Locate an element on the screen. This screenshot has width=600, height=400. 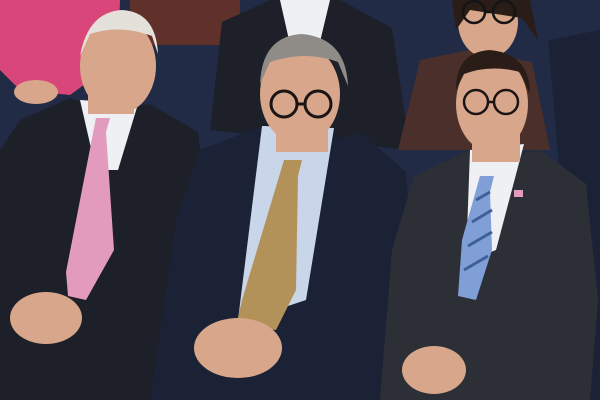
flag-pin-icon is located at coordinates (518, 193).